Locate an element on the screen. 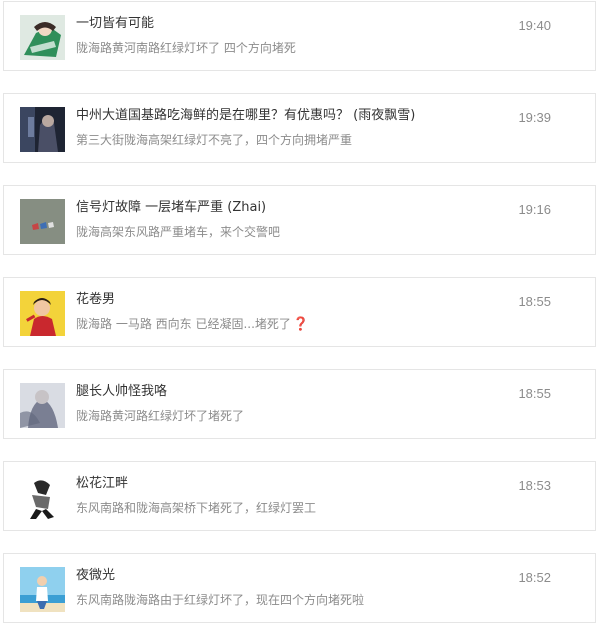 Image resolution: width=600 pixels, height=623 pixels. username: 中州大道国基路吃海鲜的是在哪里？有优惠吗？ (雨夜飘雪) is located at coordinates (245, 116).